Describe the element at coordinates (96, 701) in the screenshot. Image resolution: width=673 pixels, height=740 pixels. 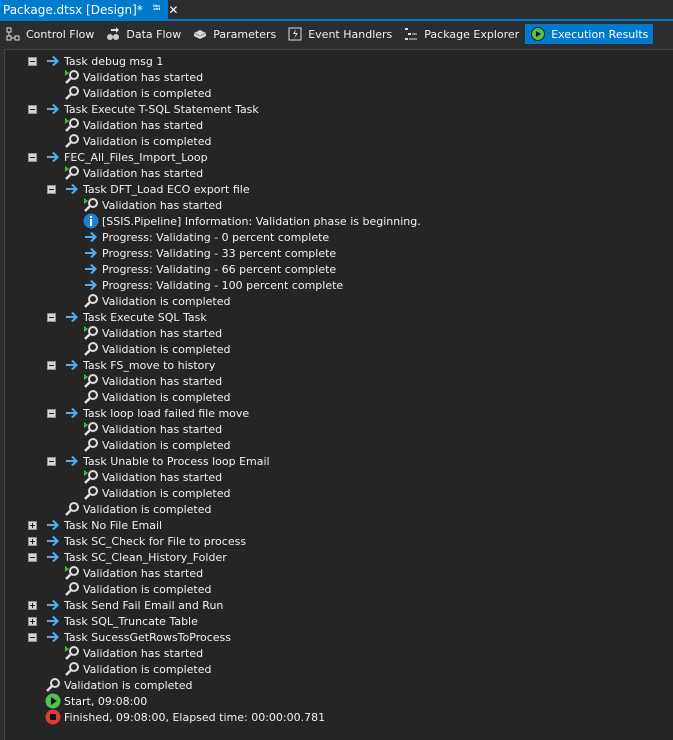
I see `result-item: Start, 09:08:00` at that location.